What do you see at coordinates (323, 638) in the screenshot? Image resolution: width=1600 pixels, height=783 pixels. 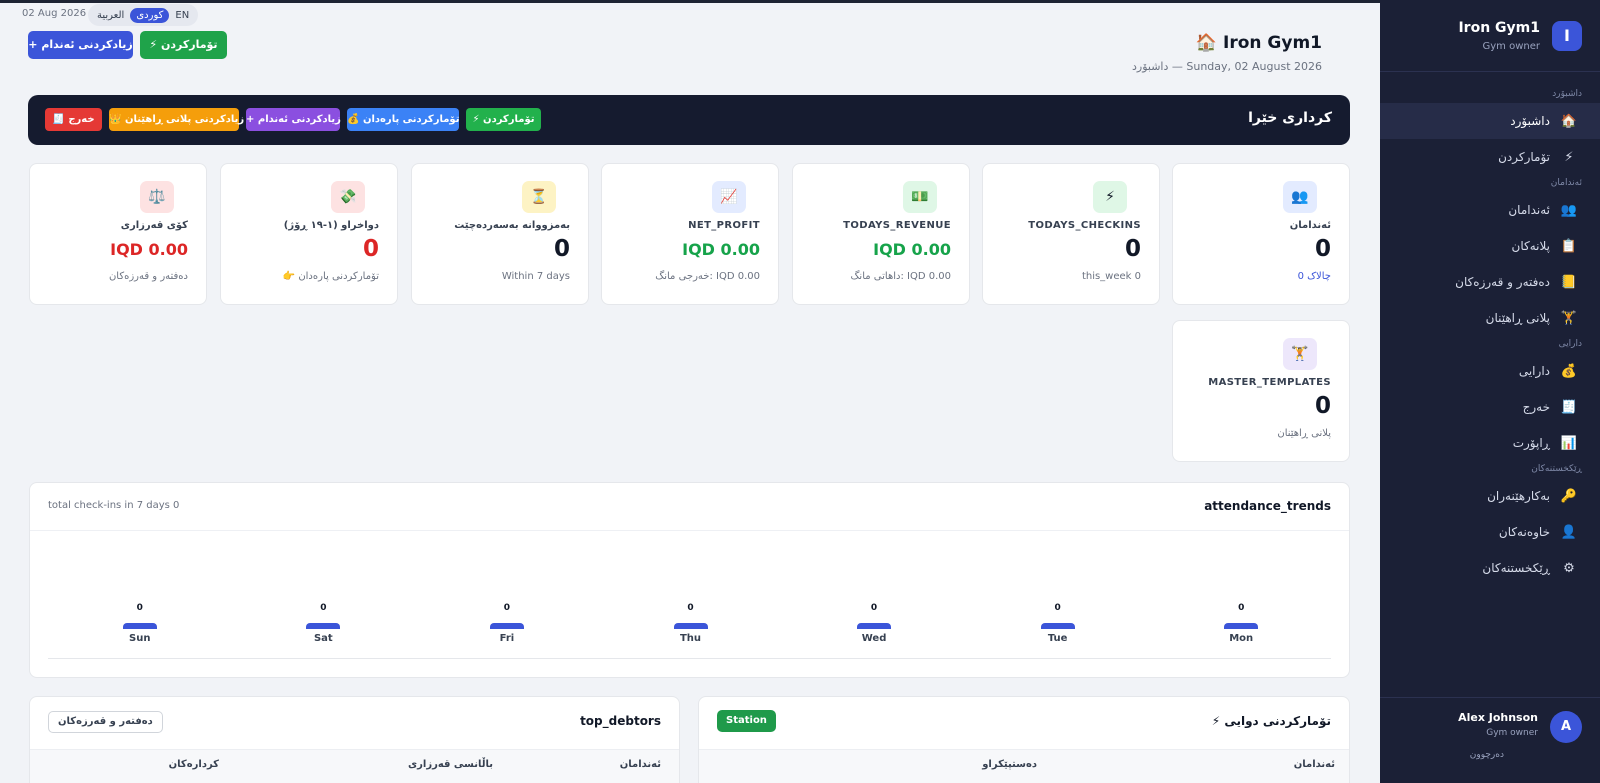 I see `bar-day-label: Sat` at bounding box center [323, 638].